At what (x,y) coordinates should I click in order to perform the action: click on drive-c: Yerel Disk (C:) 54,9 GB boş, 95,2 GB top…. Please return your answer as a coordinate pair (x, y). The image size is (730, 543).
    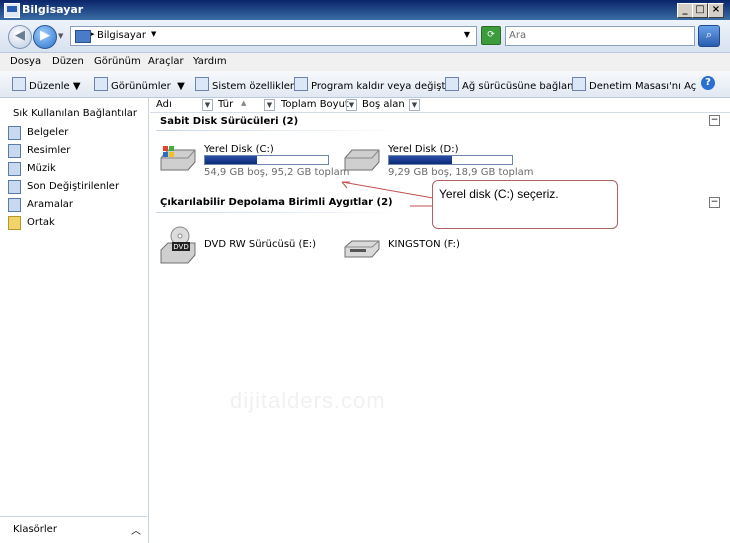
    Looking at the image, I should click on (254, 161).